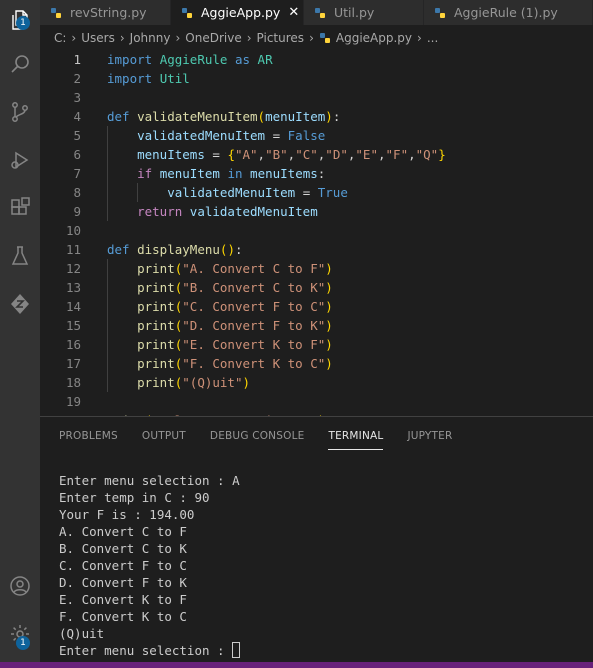 The height and width of the screenshot is (668, 593). Describe the element at coordinates (82, 633) in the screenshot. I see `terminal-line: (Q)uit` at that location.